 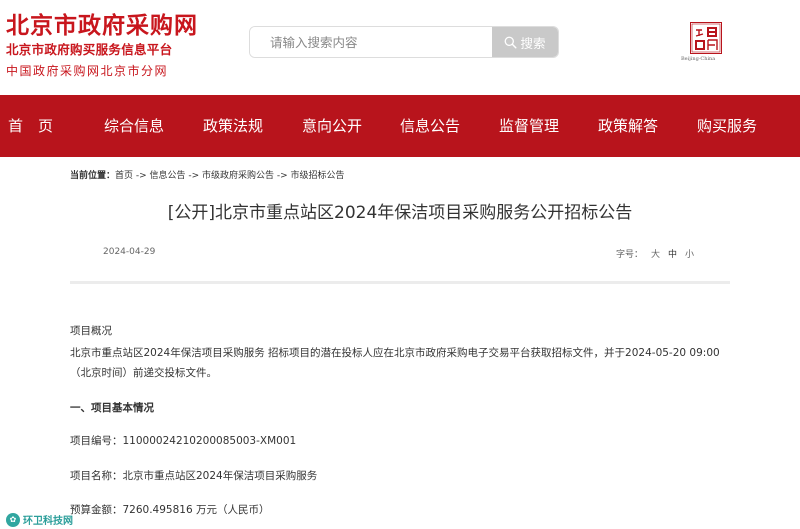 I want to click on site-logo-subtitle: 北京市政府购买服务信息平台, so click(x=89, y=49).